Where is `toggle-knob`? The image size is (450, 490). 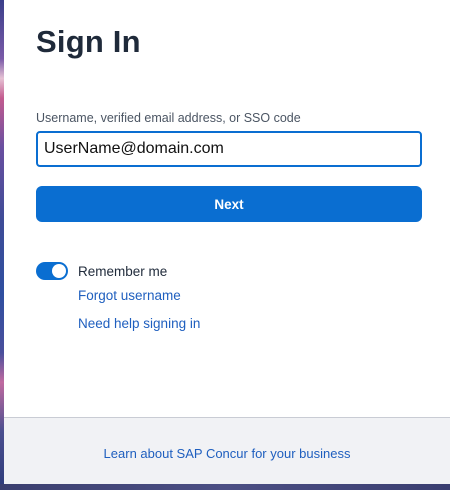 toggle-knob is located at coordinates (59, 271).